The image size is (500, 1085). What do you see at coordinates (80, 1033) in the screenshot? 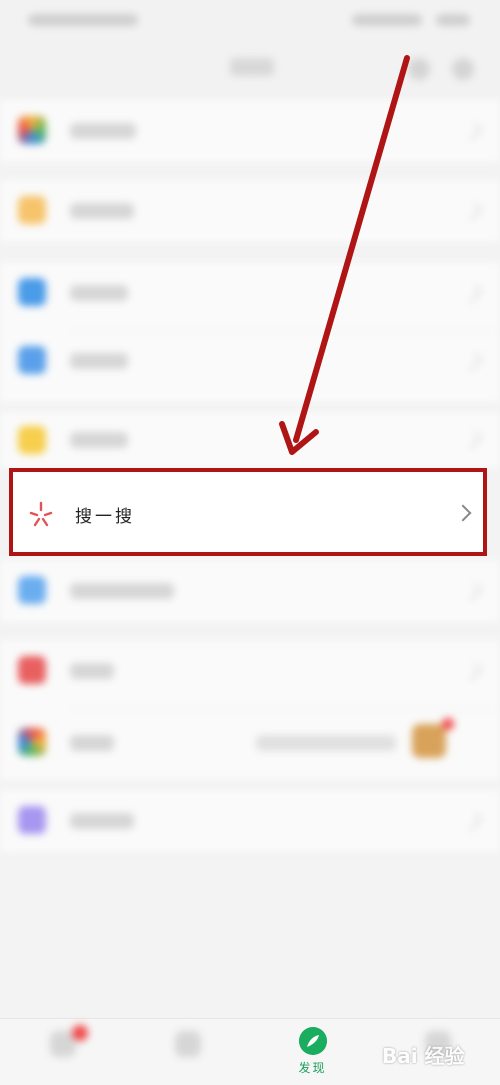
I see `unread-badge` at bounding box center [80, 1033].